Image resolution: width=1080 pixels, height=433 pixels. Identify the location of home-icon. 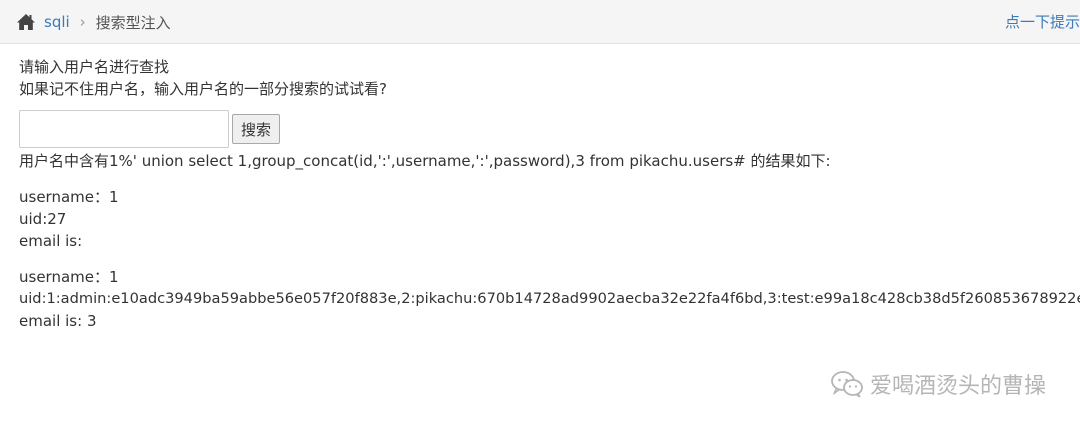
(26, 22).